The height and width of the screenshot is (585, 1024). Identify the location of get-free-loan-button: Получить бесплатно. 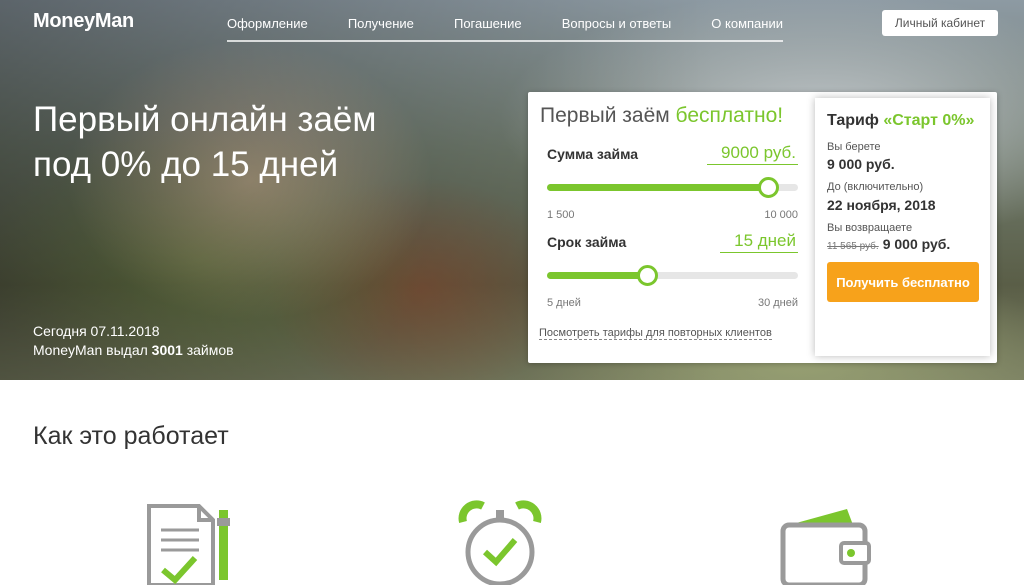
(903, 282).